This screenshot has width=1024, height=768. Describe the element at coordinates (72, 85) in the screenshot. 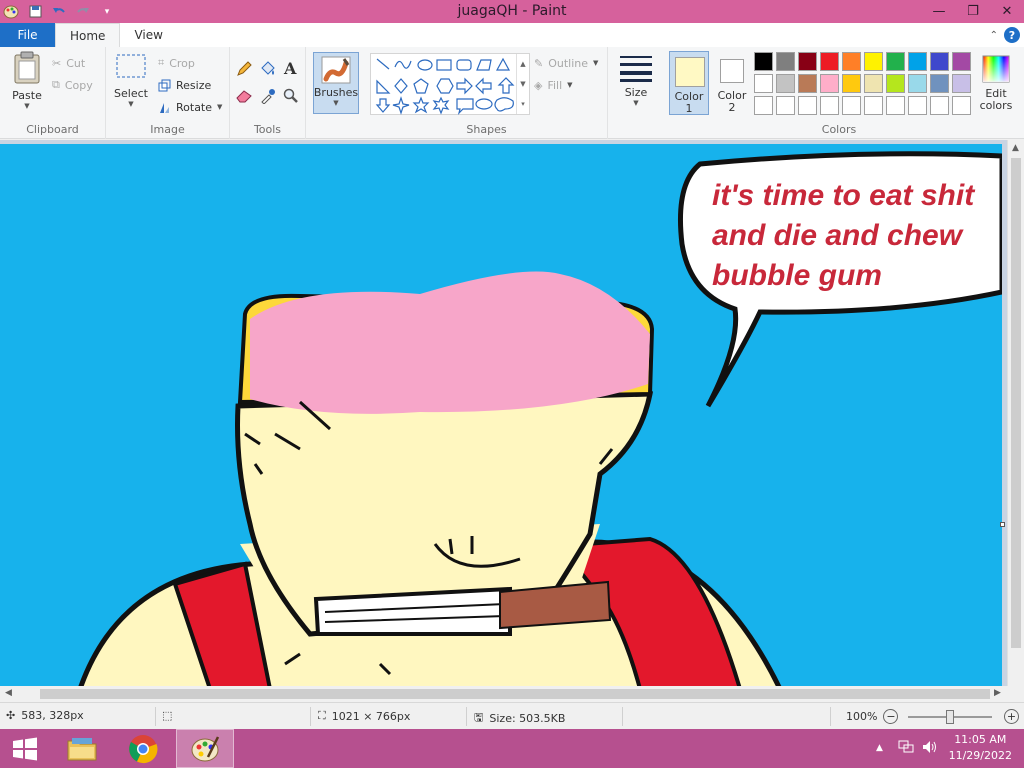

I see `copy-button: ⧉ Copy` at that location.